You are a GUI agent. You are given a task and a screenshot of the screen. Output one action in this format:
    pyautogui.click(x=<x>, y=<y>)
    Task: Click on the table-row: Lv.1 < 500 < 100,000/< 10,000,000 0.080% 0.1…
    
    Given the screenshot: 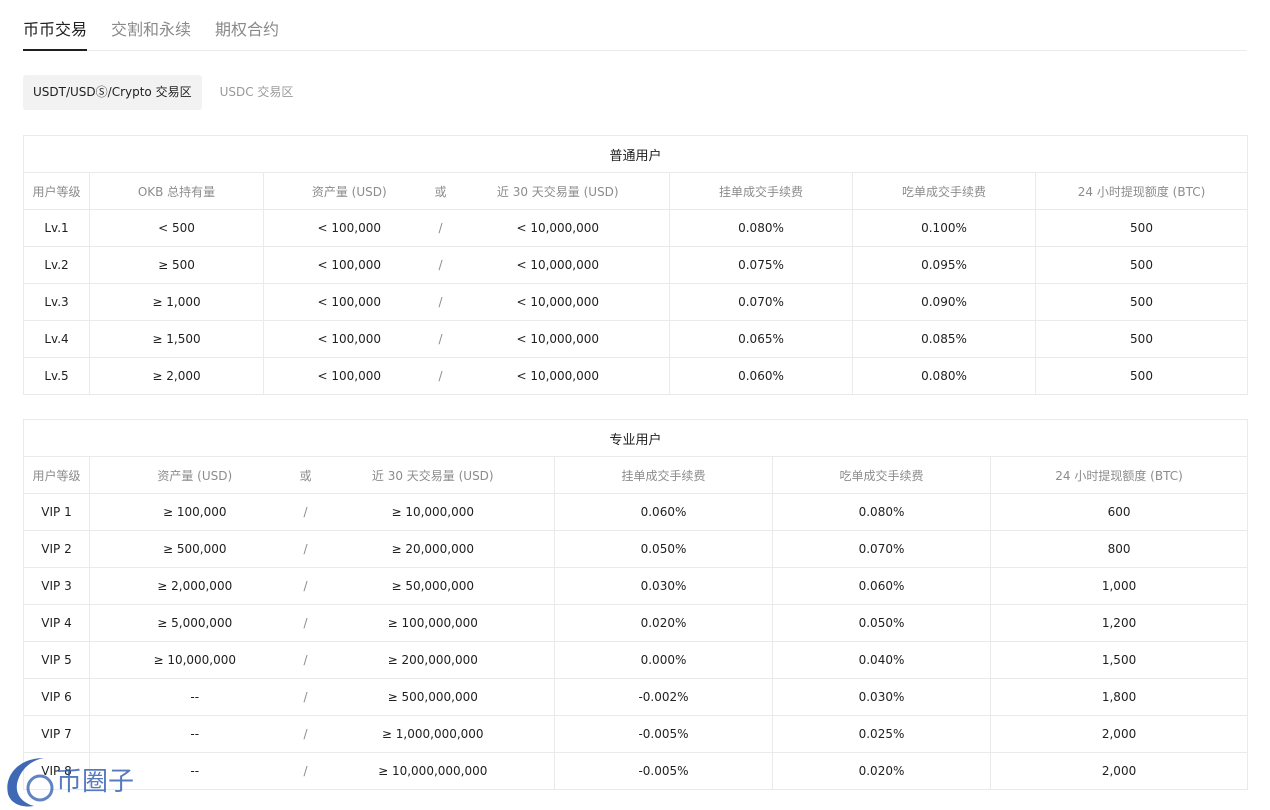 What is the action you would take?
    pyautogui.click(x=636, y=228)
    